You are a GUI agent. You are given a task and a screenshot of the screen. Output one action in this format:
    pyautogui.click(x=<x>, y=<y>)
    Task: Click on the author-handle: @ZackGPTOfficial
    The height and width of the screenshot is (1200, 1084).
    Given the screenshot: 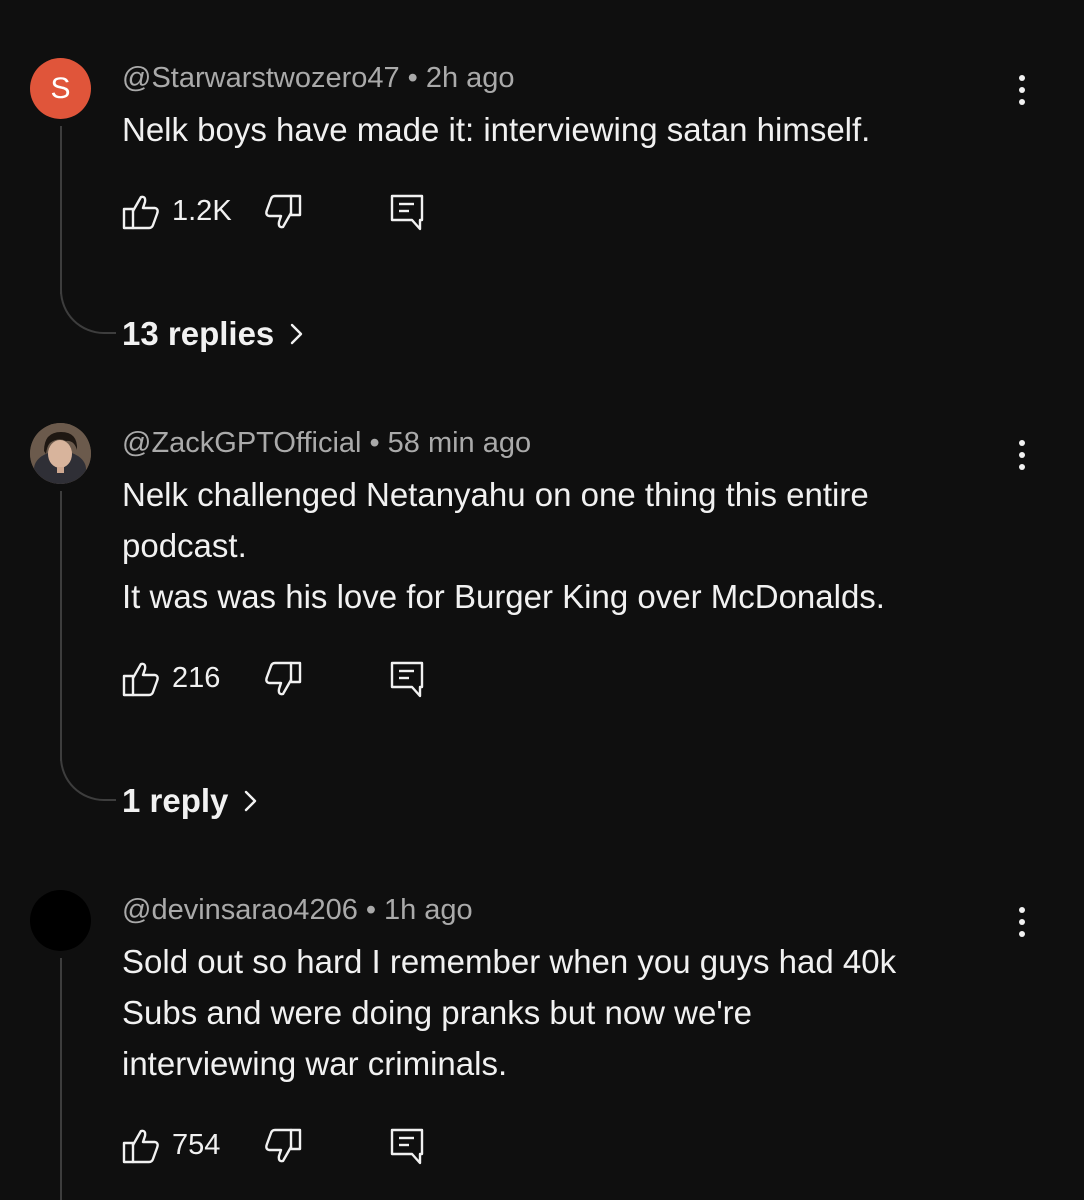 What is the action you would take?
    pyautogui.click(x=241, y=443)
    